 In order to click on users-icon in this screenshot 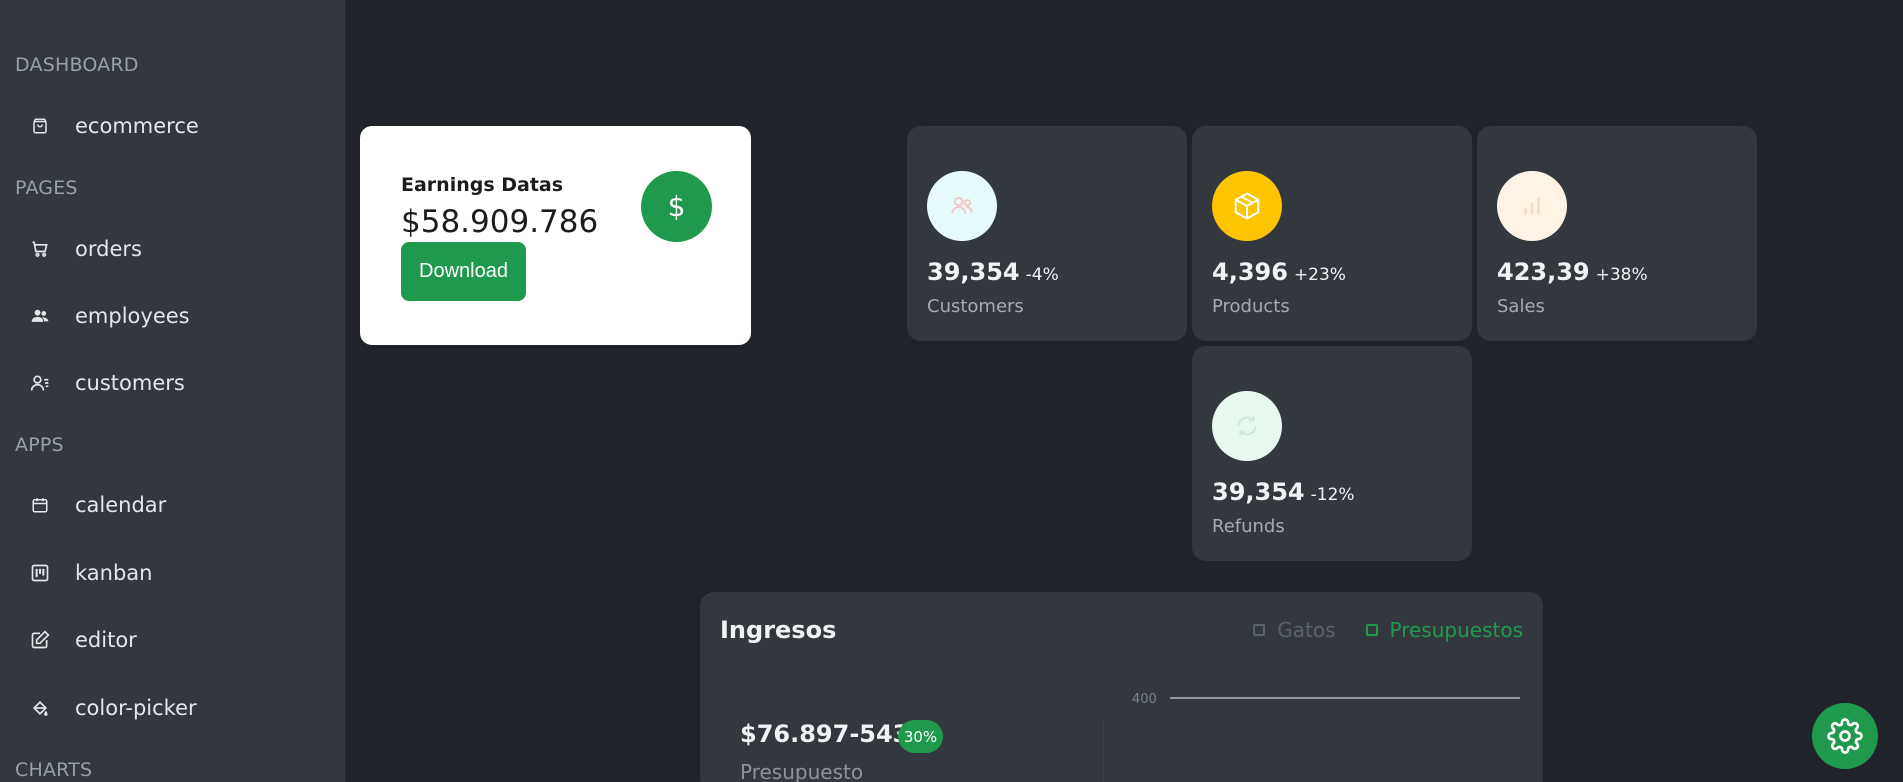, I will do `click(962, 206)`.